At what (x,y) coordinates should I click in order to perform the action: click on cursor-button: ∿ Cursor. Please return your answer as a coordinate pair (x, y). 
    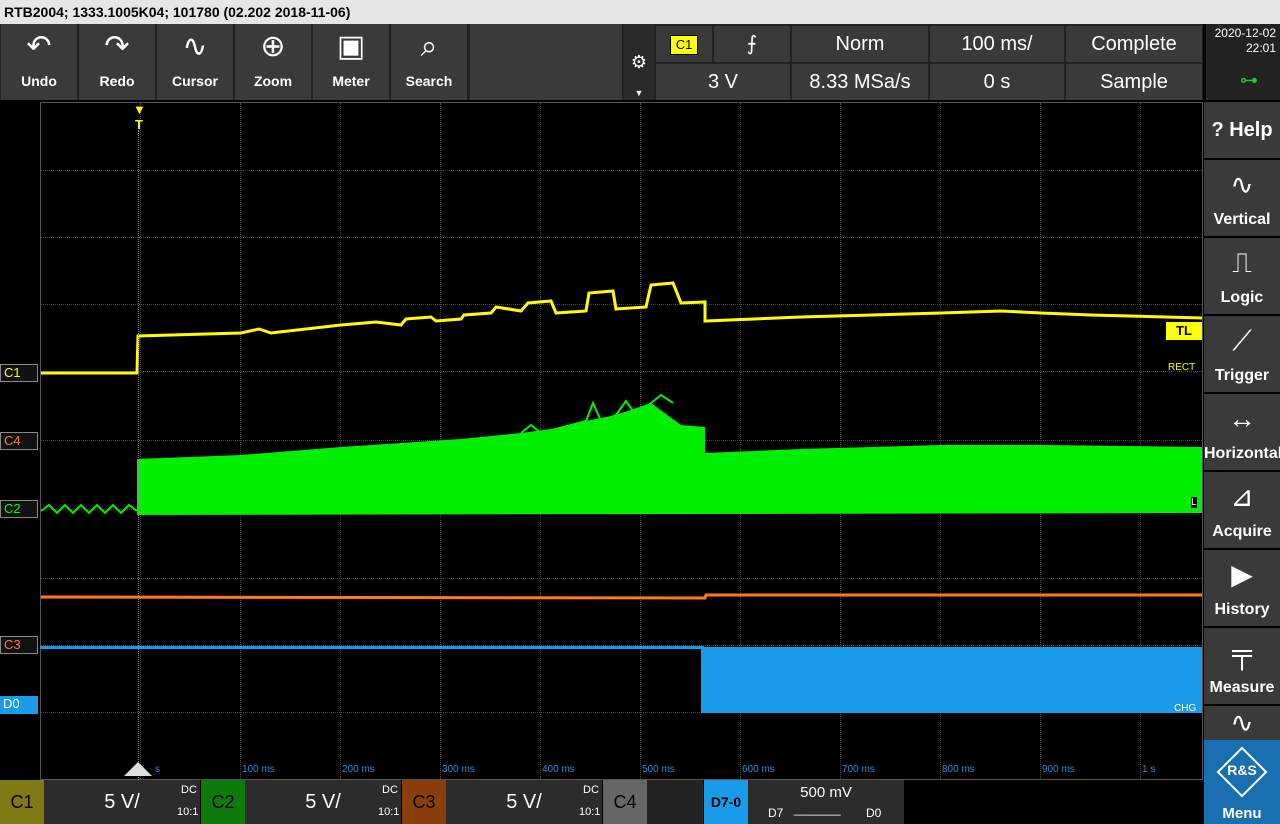
    Looking at the image, I should click on (195, 62).